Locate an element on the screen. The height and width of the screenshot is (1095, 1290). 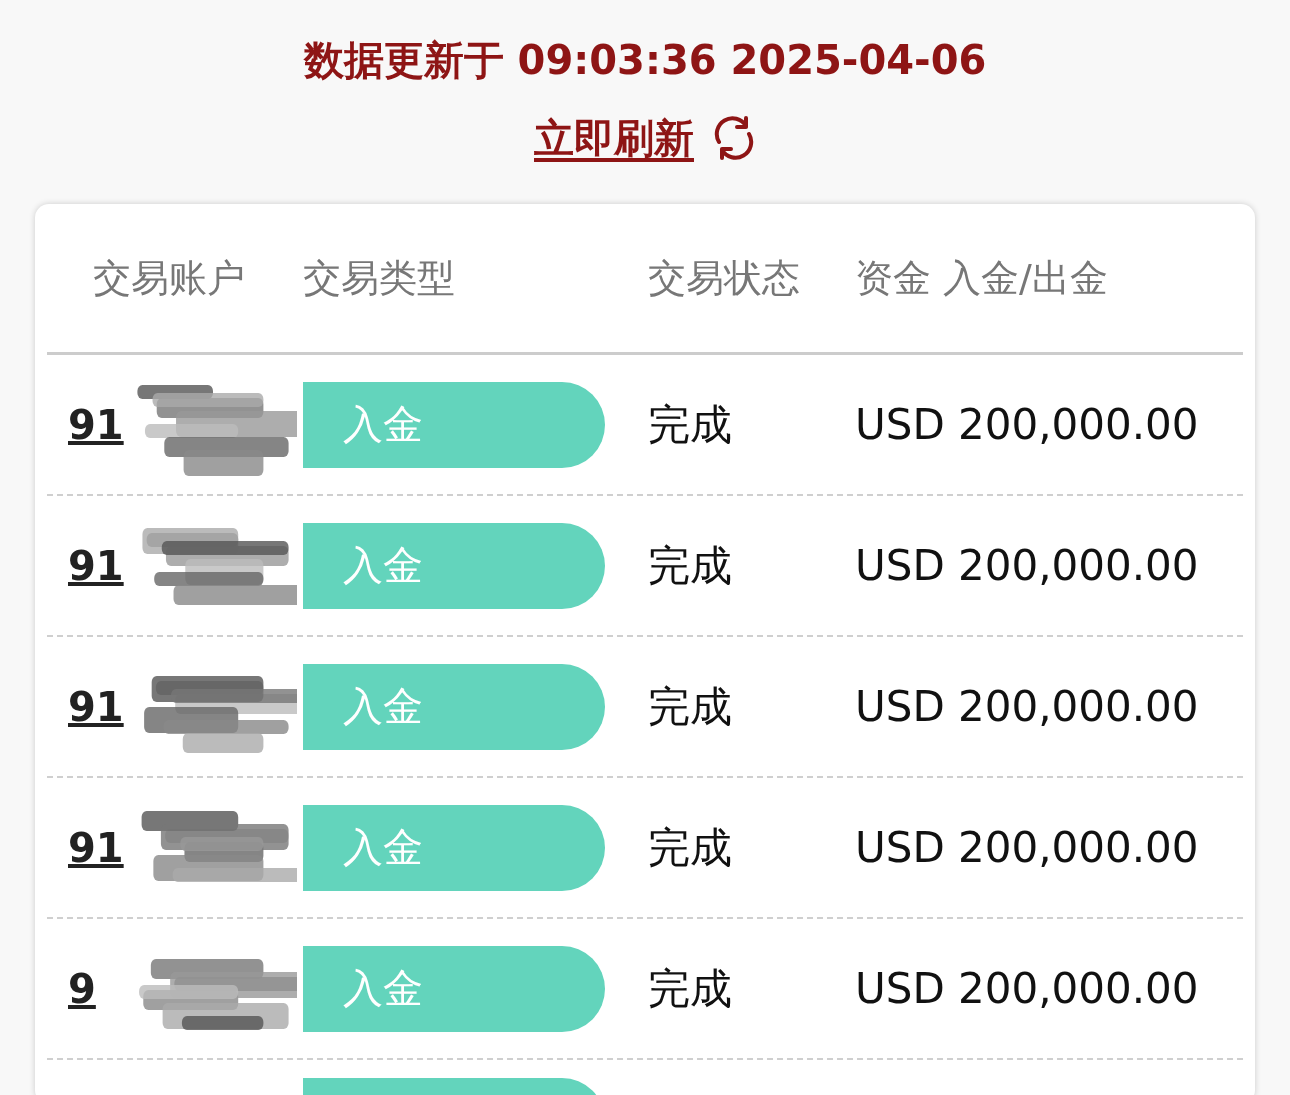
column-header: 交易状态 is located at coordinates (724, 278).